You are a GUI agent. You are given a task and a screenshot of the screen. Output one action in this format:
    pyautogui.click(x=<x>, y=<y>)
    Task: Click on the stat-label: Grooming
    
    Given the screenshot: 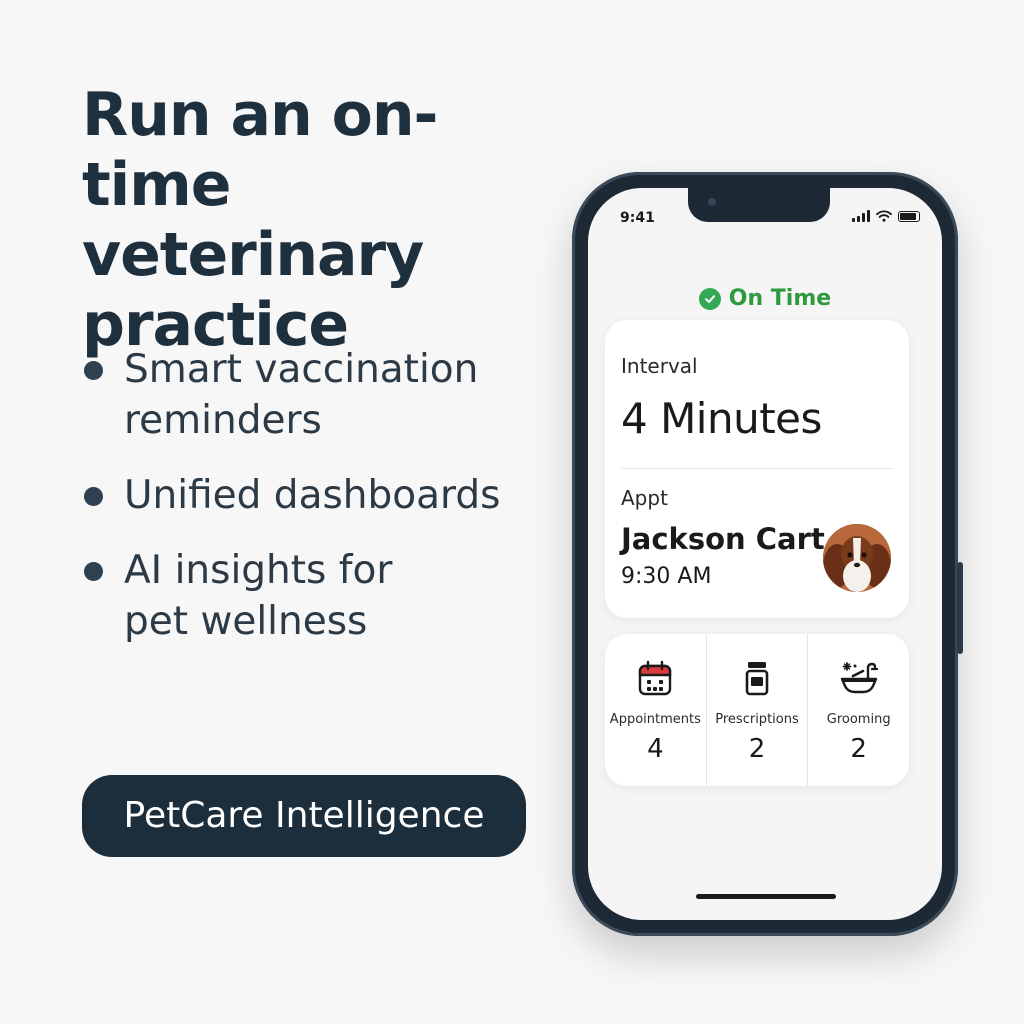 What is the action you would take?
    pyautogui.click(x=858, y=719)
    